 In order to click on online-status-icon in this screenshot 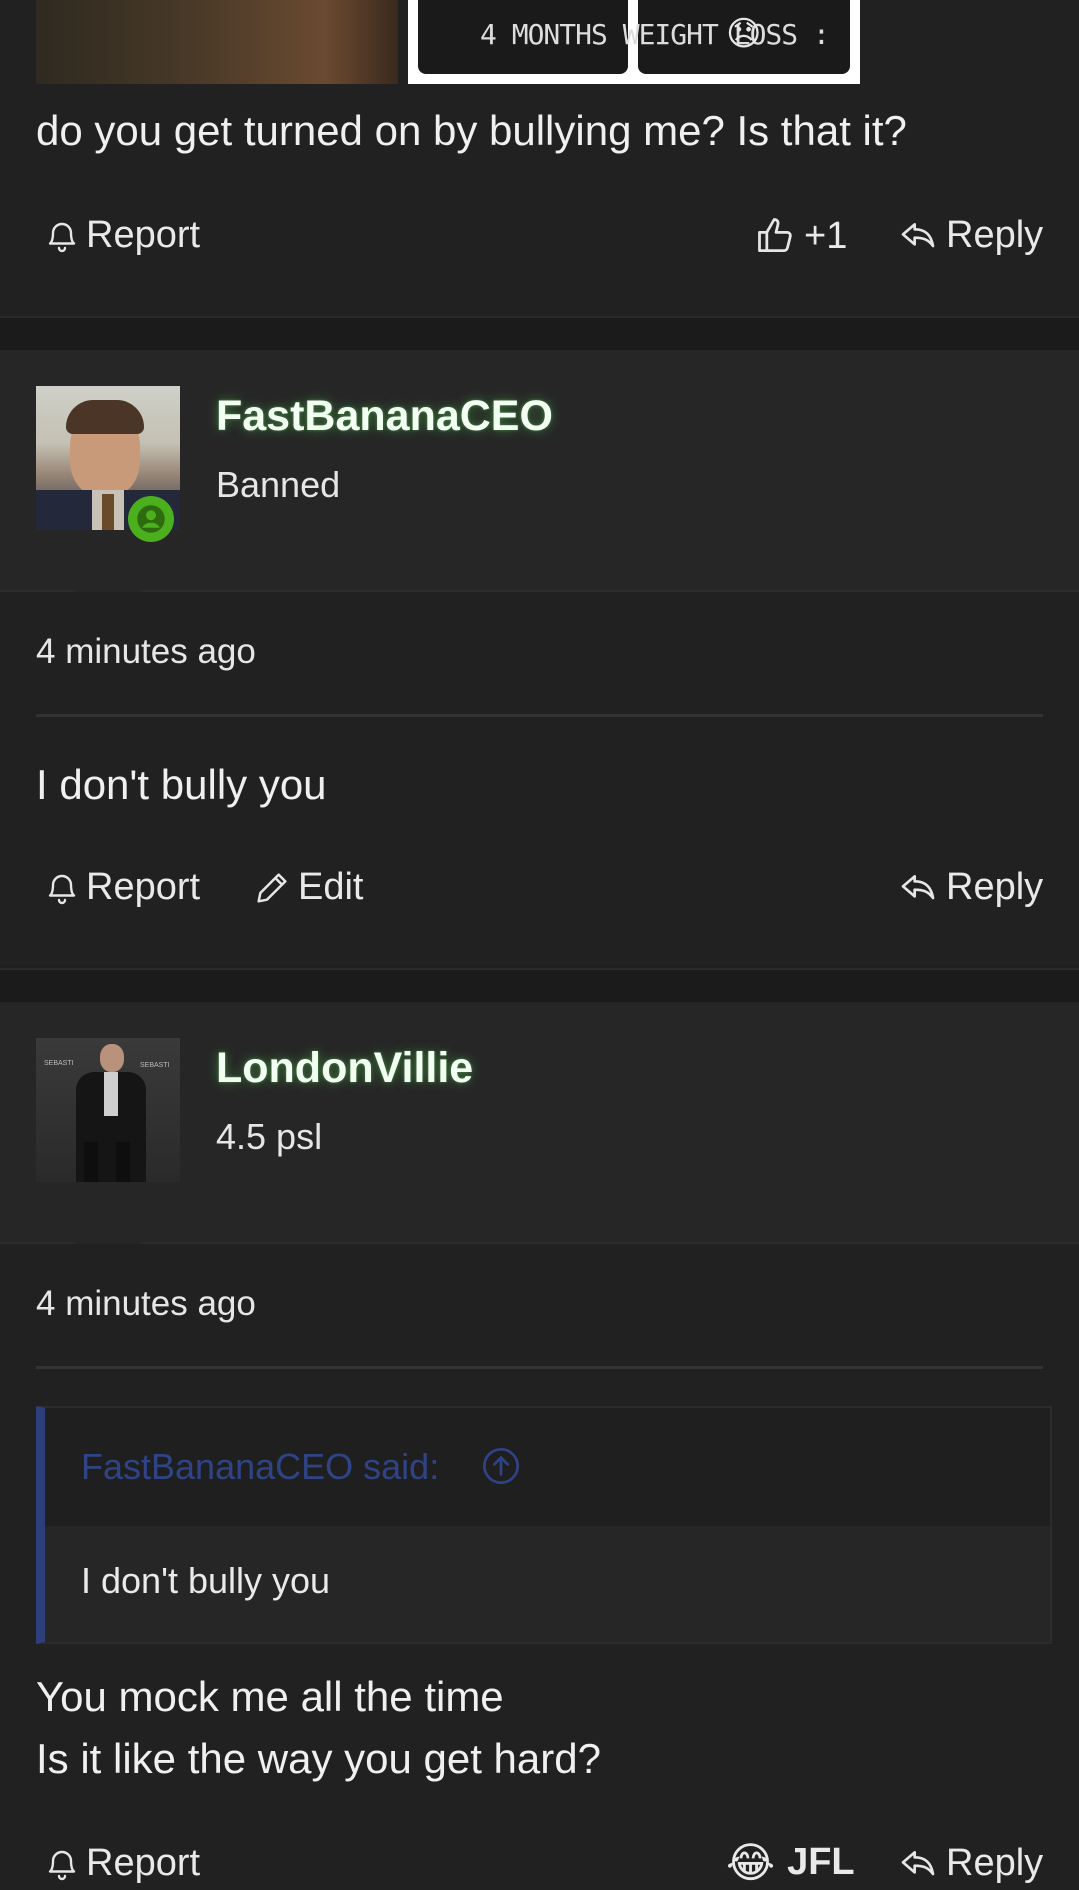, I will do `click(151, 519)`.